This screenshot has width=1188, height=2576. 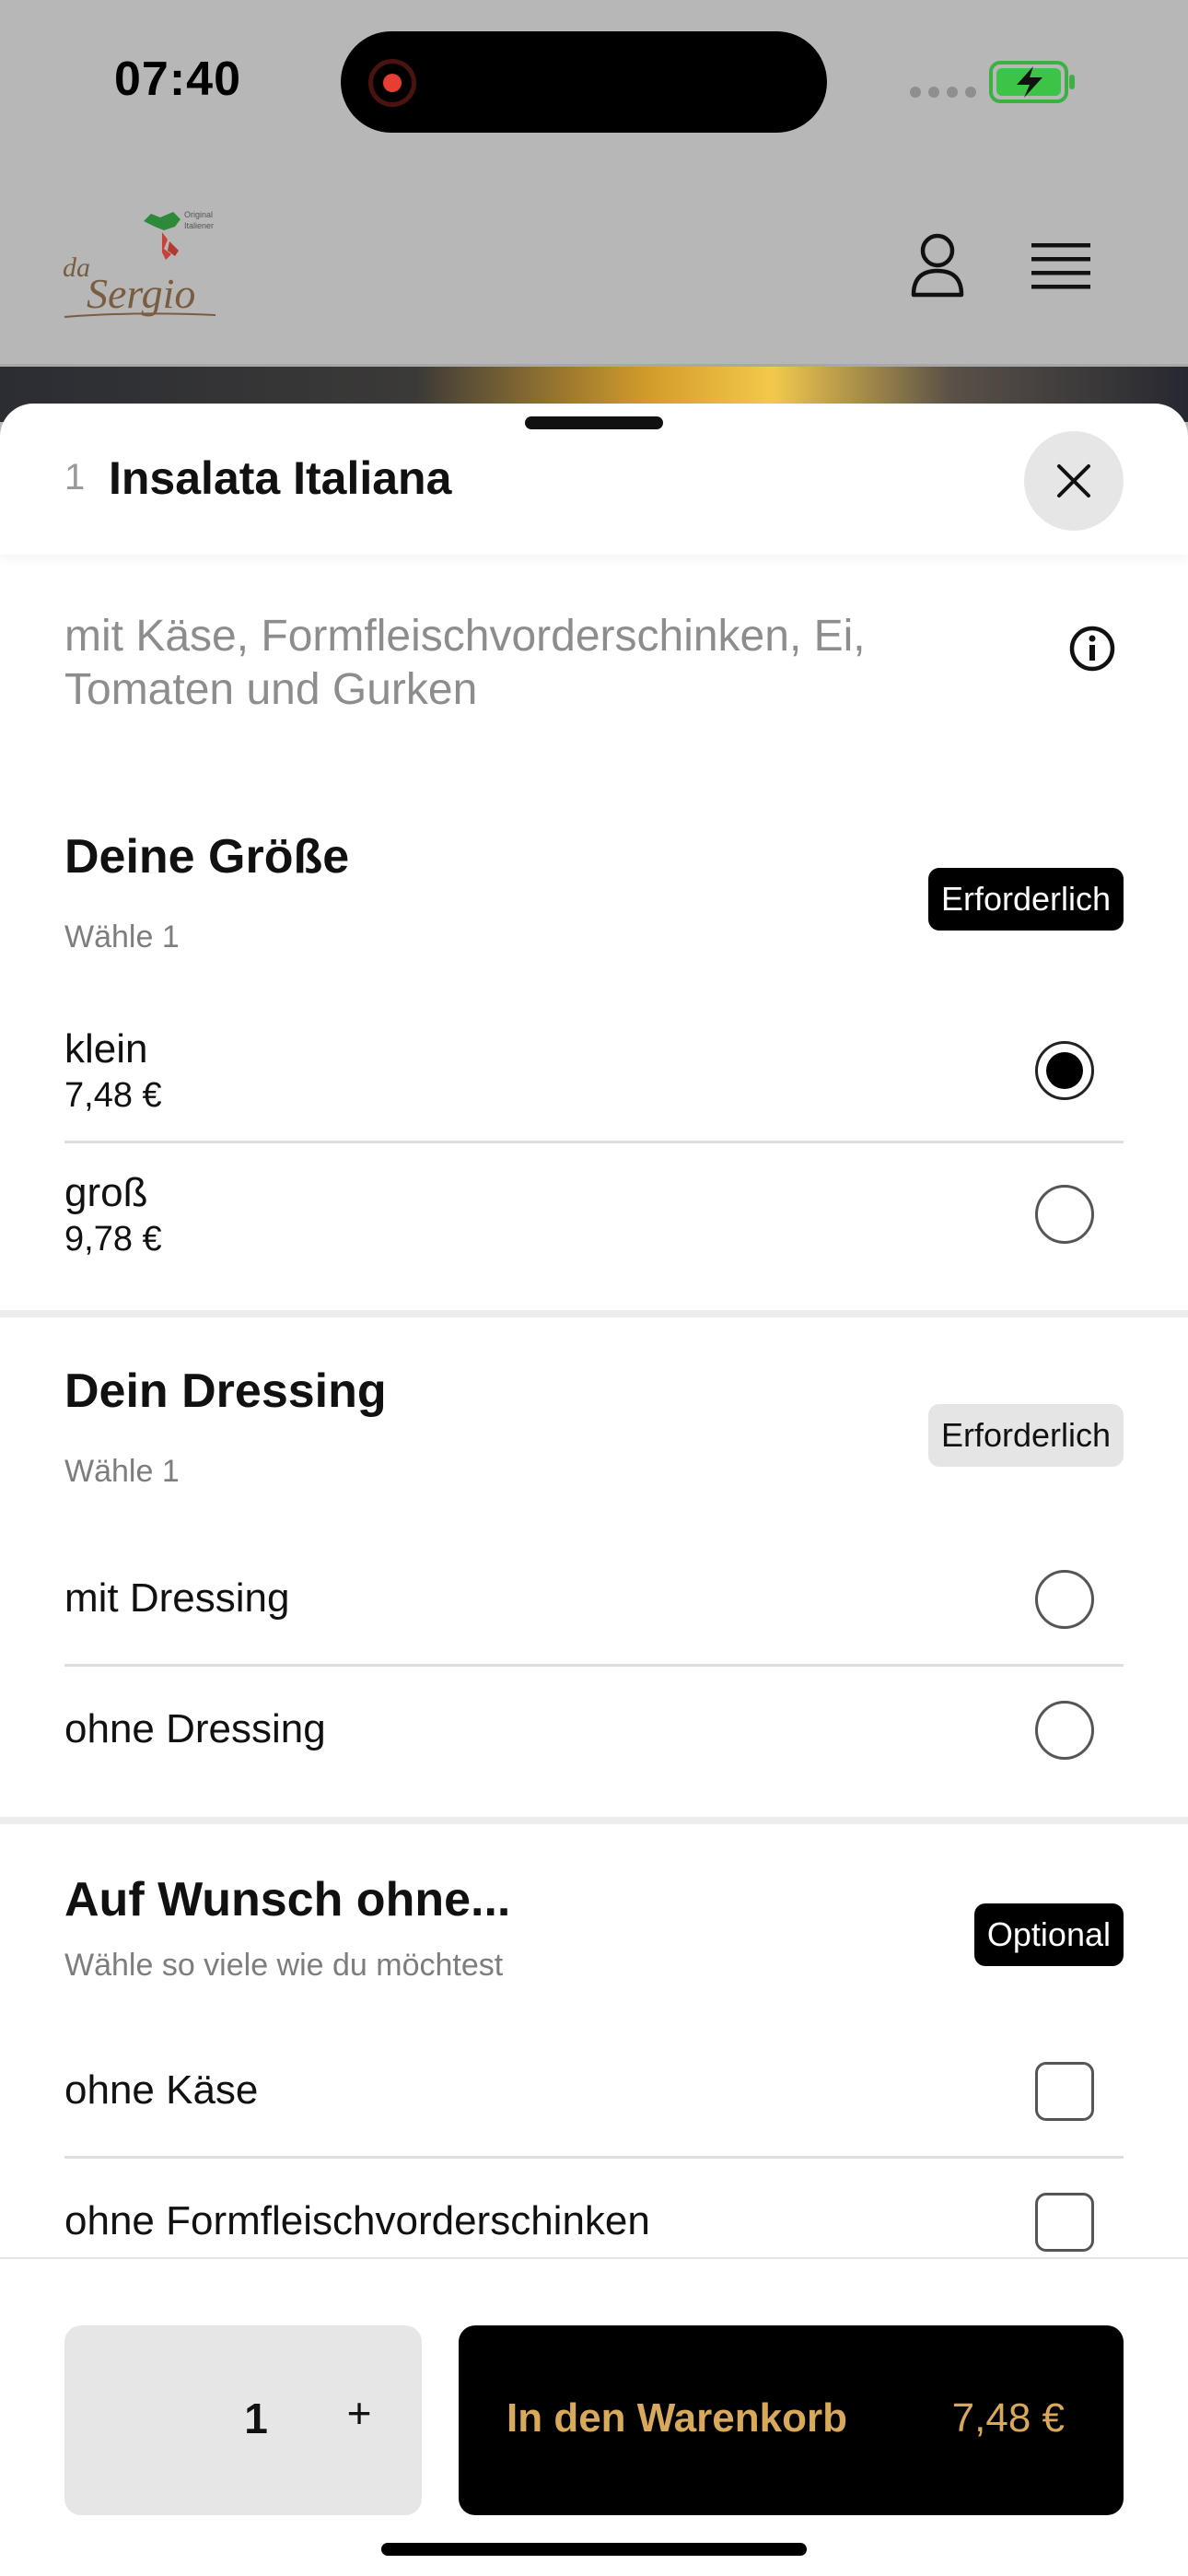 I want to click on without-checkbox-schinken, so click(x=1064, y=2222).